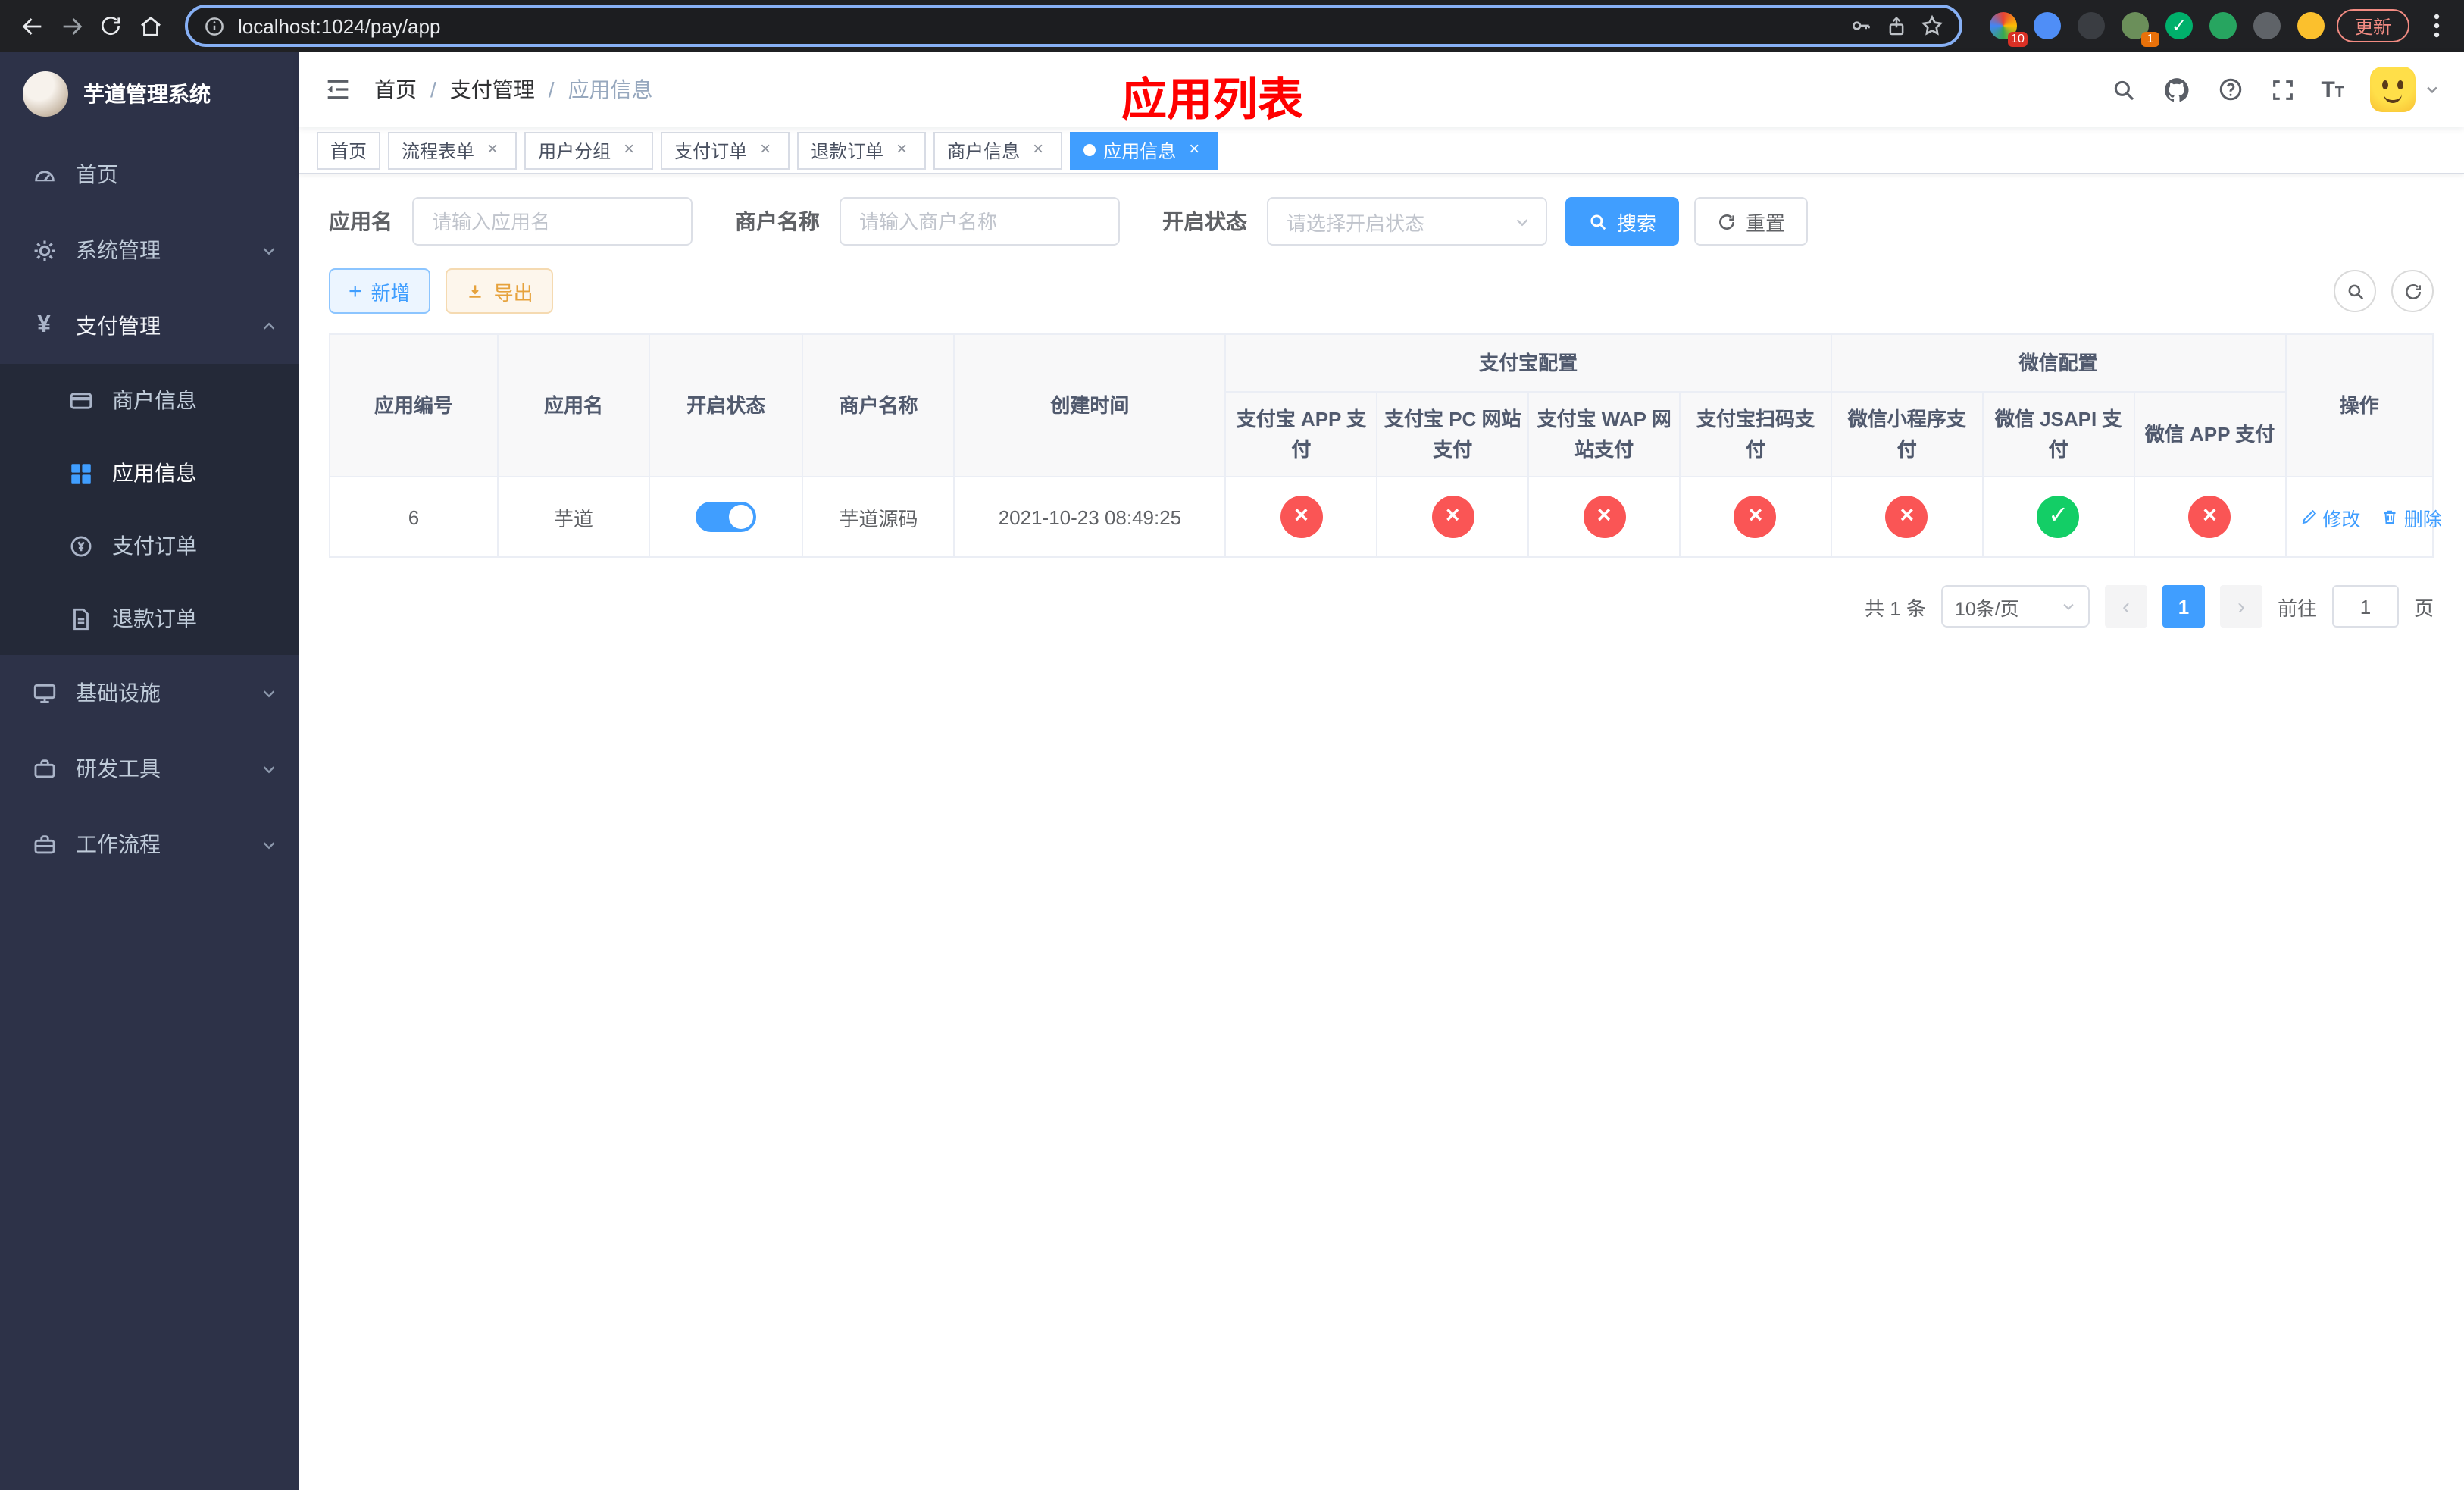 Image resolution: width=2464 pixels, height=1490 pixels. What do you see at coordinates (1622, 222) in the screenshot?
I see `search-button: 搜索` at bounding box center [1622, 222].